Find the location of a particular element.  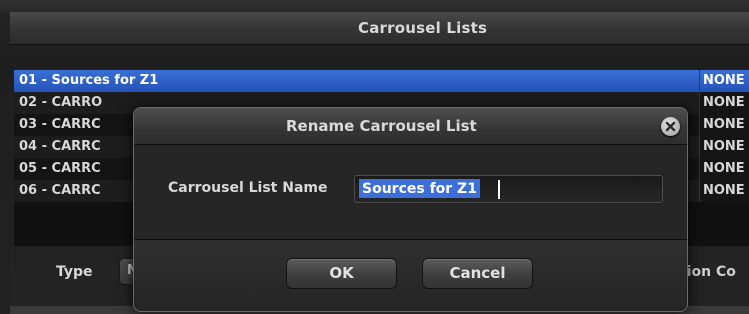

close-icon-glyph is located at coordinates (670, 126).